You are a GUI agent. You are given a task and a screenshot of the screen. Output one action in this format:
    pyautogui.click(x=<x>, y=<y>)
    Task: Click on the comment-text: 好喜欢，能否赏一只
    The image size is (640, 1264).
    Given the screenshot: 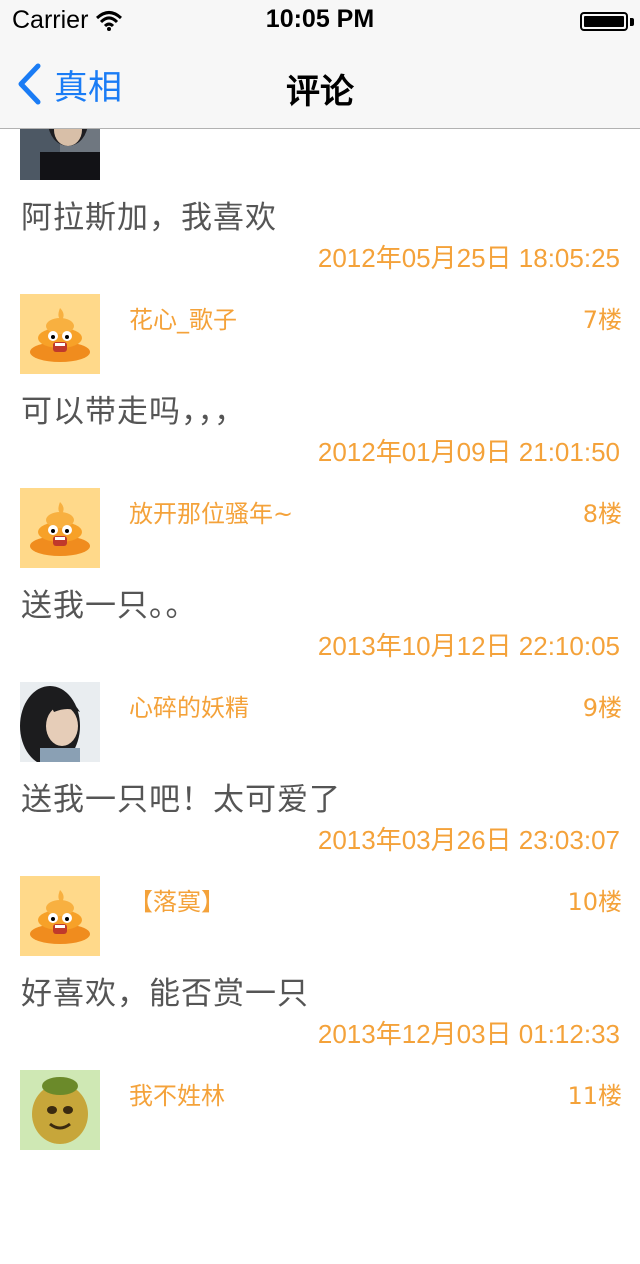 What is the action you would take?
    pyautogui.click(x=165, y=994)
    